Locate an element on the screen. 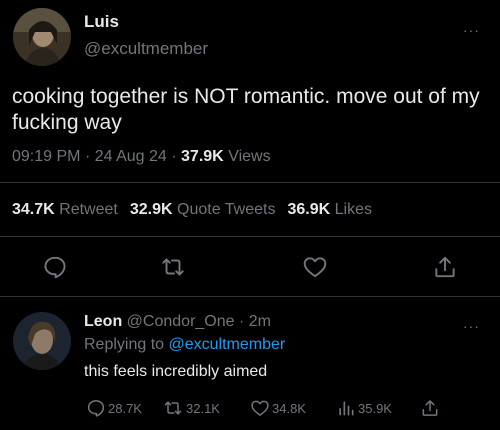 The height and width of the screenshot is (430, 500). likes-count: 36.9K is located at coordinates (309, 209).